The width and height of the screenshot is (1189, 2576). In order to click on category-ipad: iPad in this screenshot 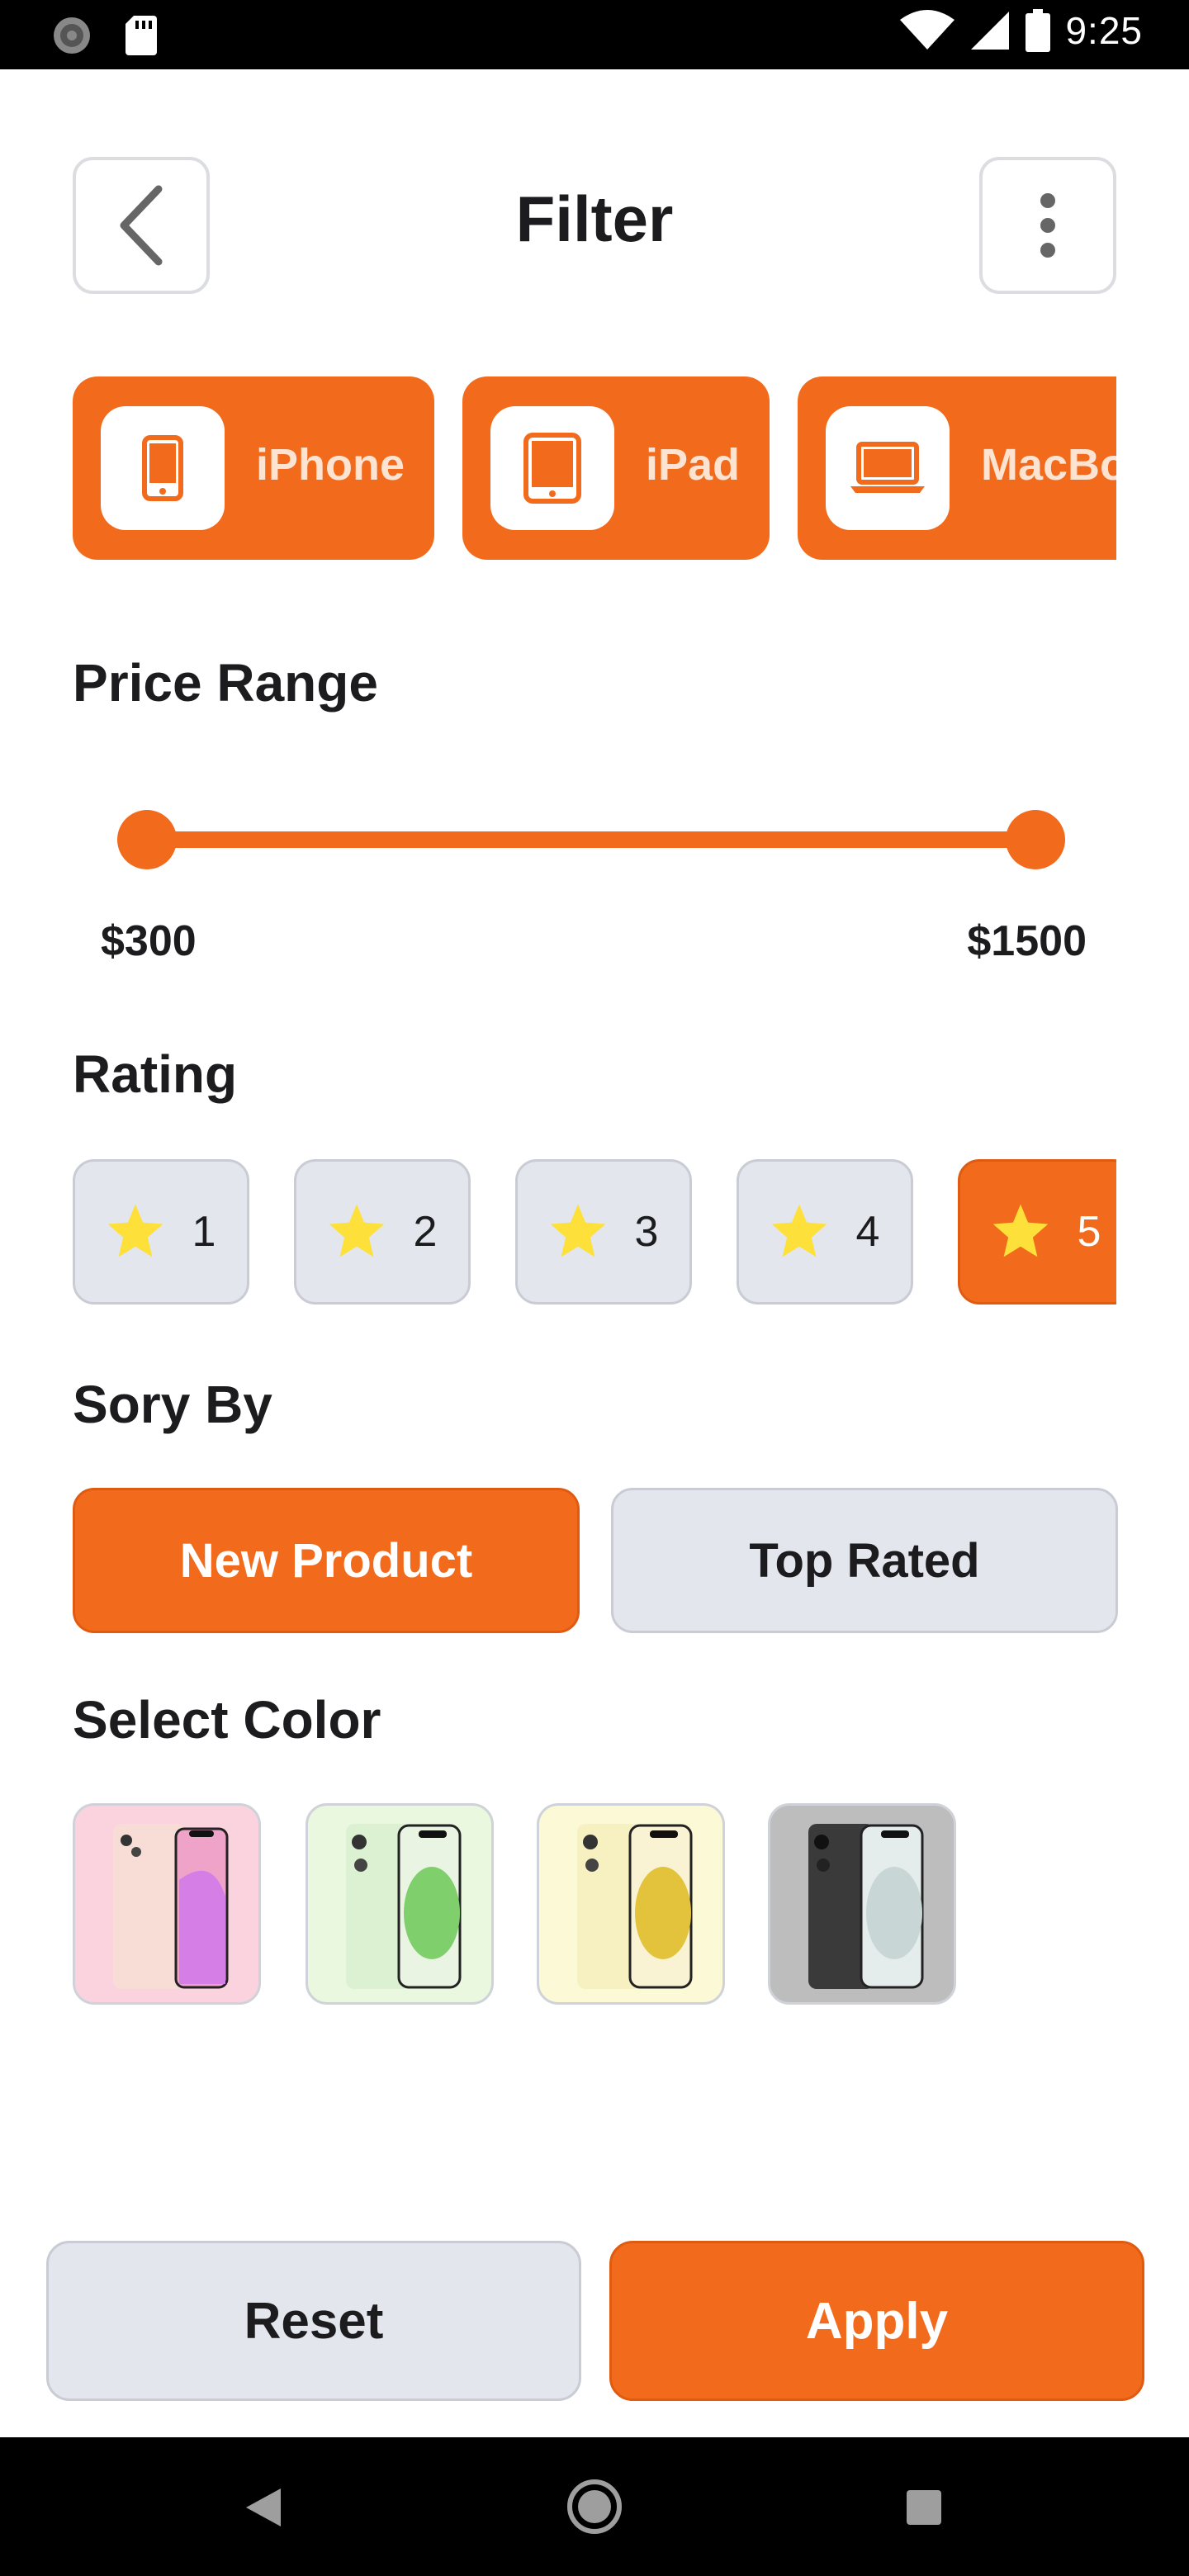, I will do `click(616, 468)`.